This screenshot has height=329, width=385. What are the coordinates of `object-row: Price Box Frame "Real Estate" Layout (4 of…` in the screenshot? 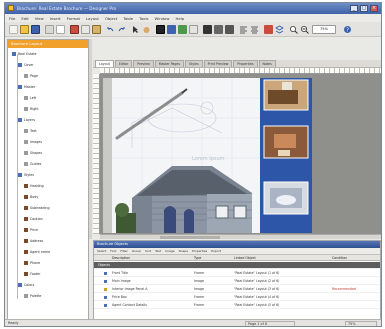 It's located at (237, 297).